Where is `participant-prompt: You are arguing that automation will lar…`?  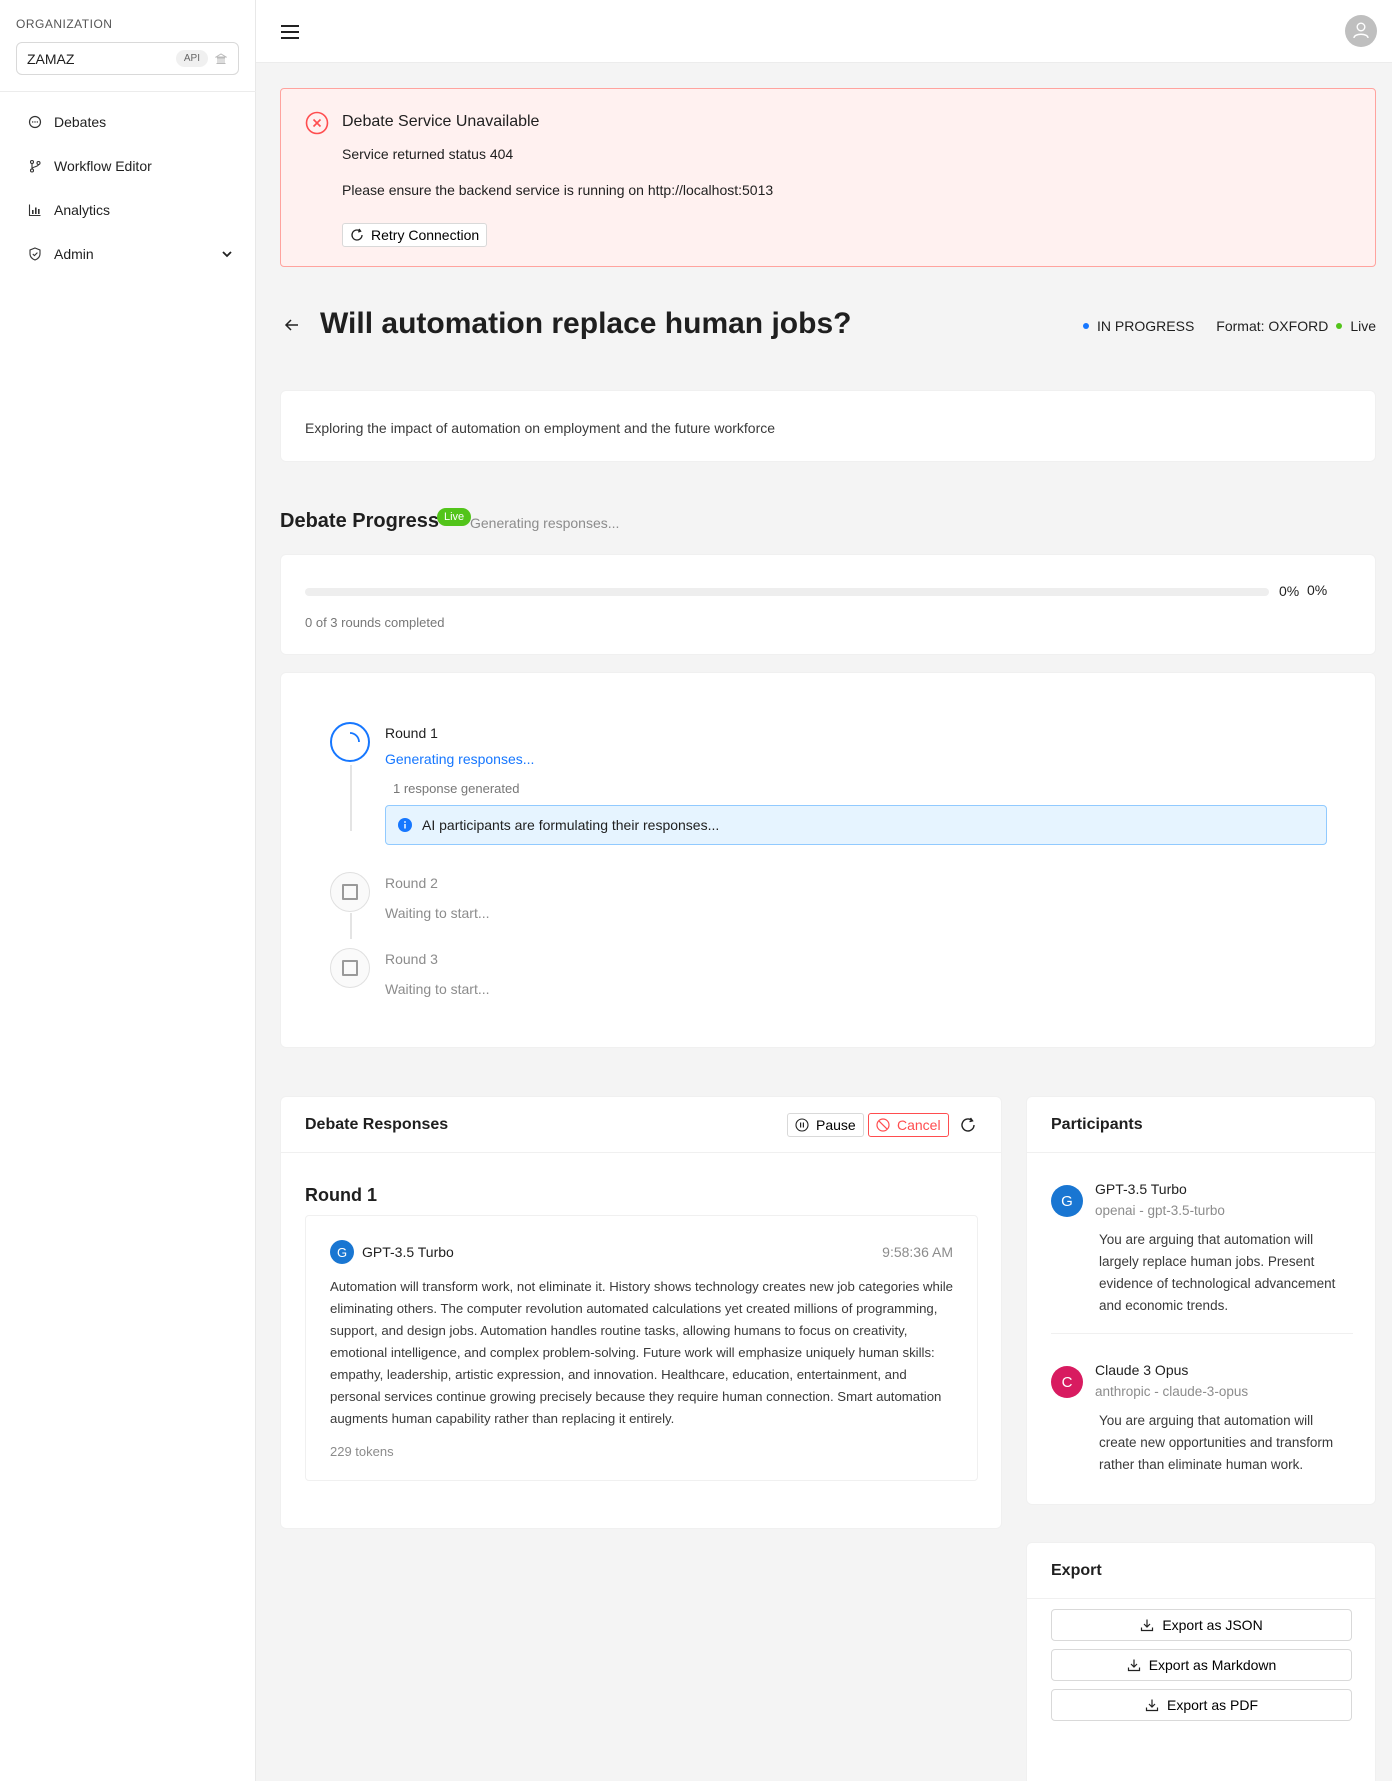 participant-prompt: You are arguing that automation will lar… is located at coordinates (1217, 1272).